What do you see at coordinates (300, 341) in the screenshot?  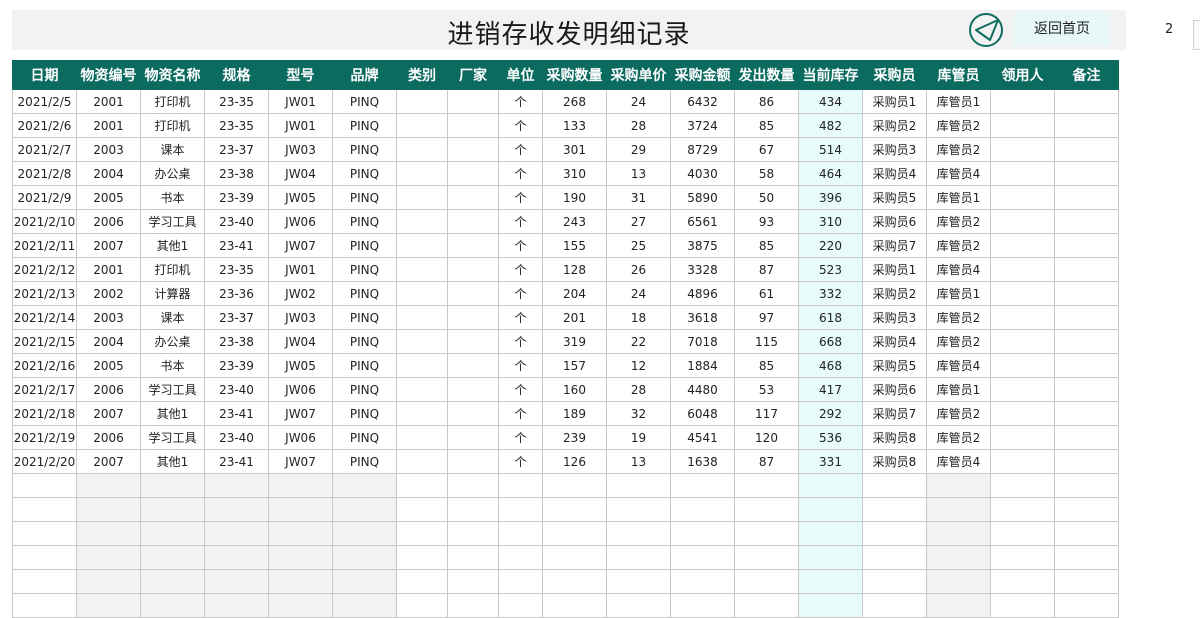 I see `table-cell: JW04` at bounding box center [300, 341].